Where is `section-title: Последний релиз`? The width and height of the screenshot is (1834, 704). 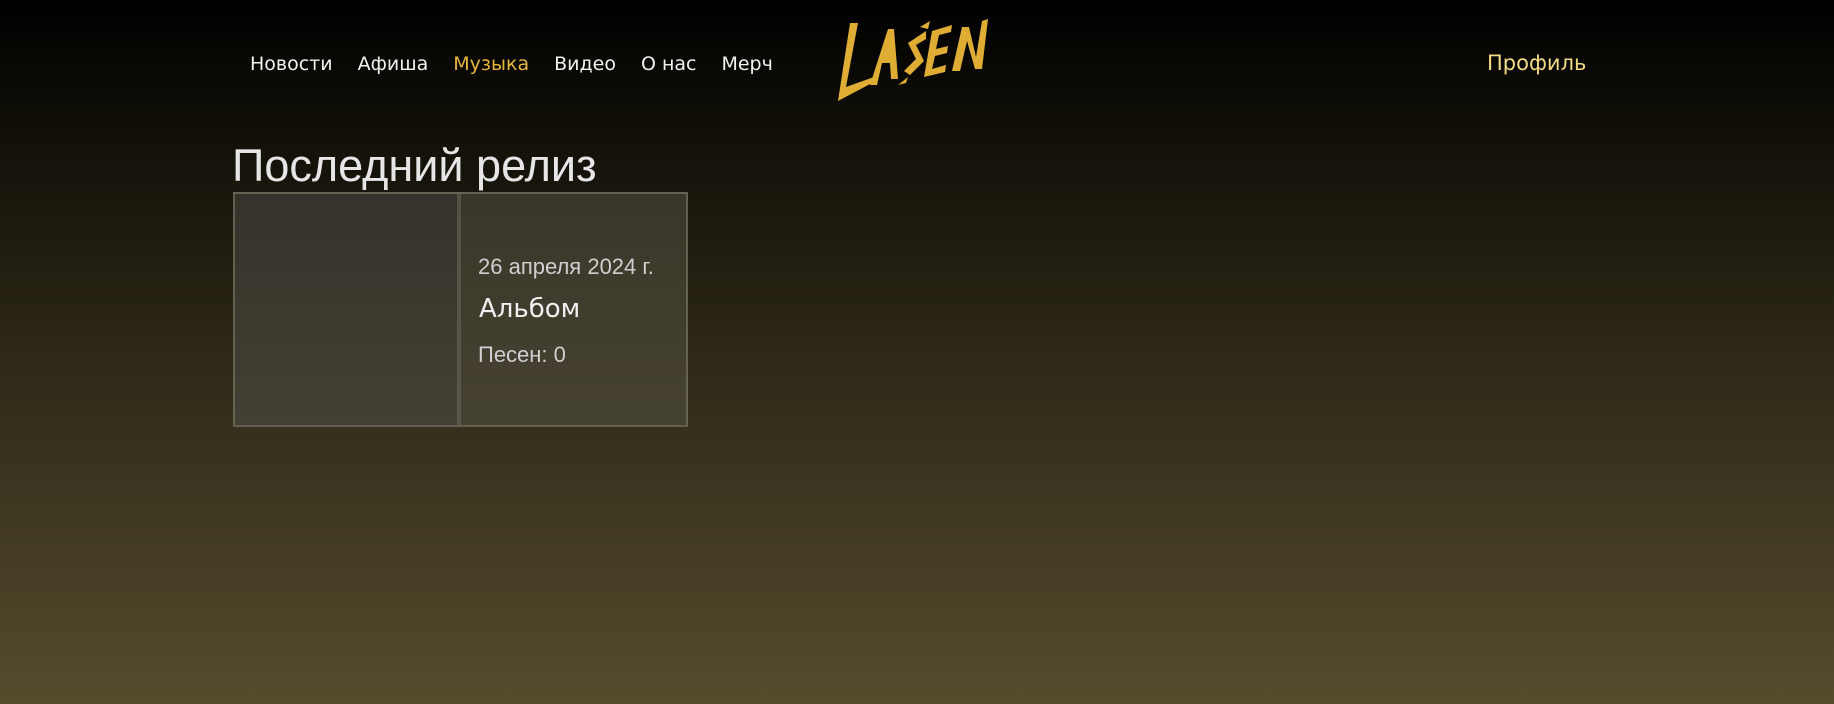 section-title: Последний релиз is located at coordinates (414, 165).